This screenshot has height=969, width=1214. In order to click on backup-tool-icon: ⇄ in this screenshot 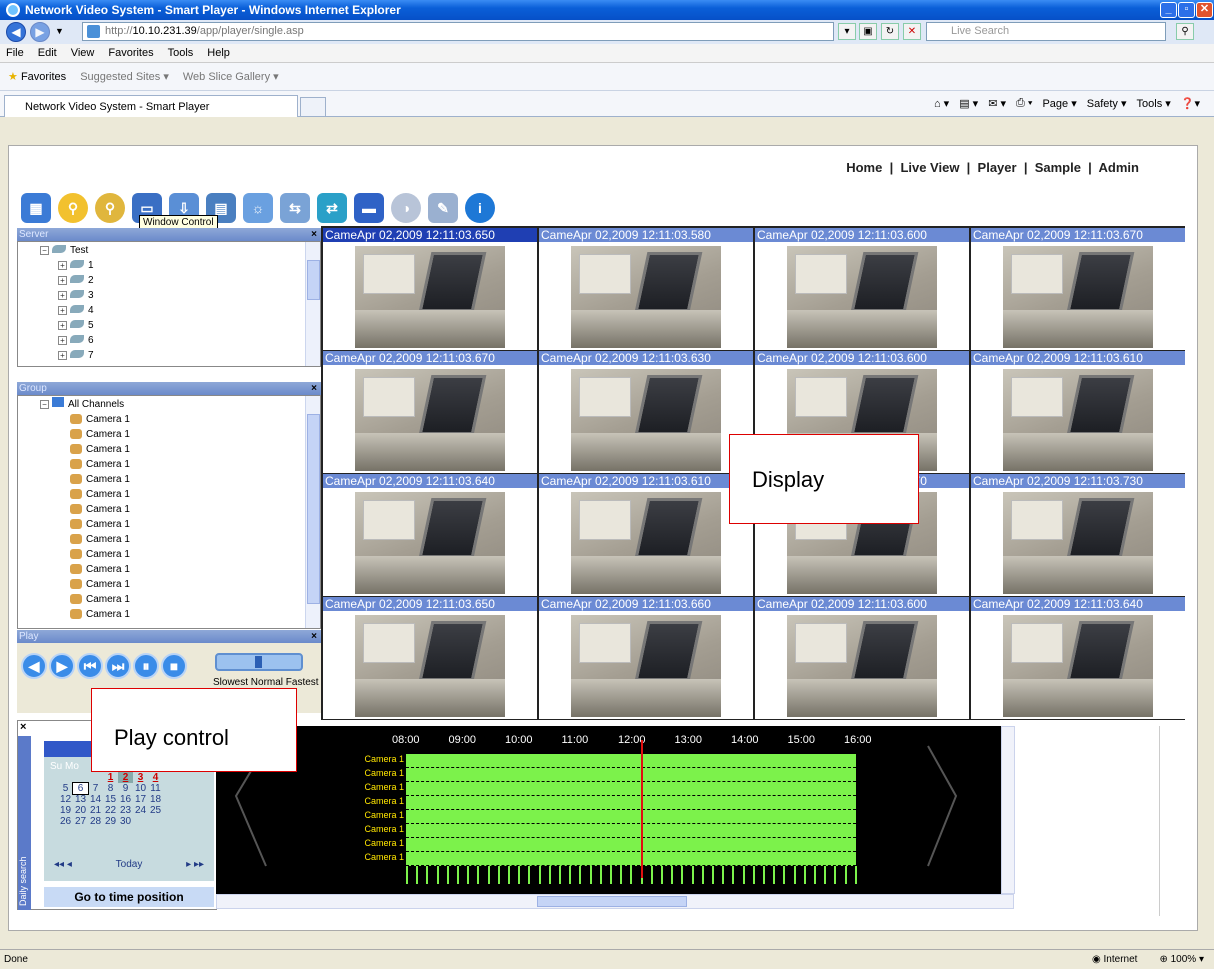, I will do `click(332, 208)`.